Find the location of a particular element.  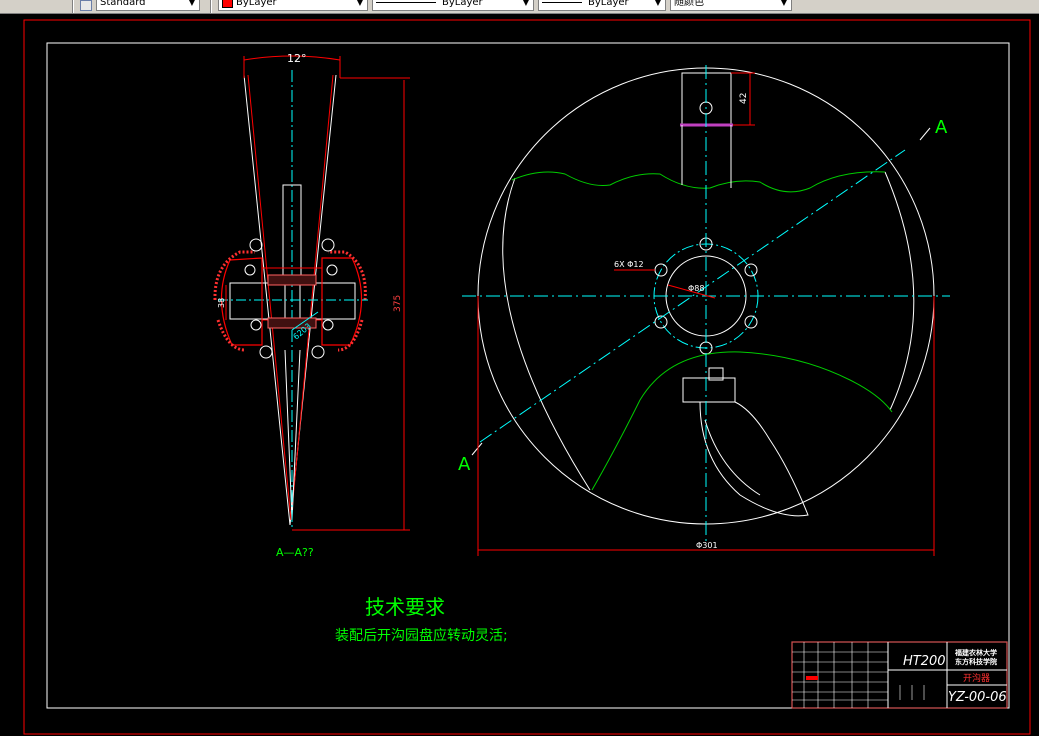

disc-inner-rim-right is located at coordinates (899, 291).